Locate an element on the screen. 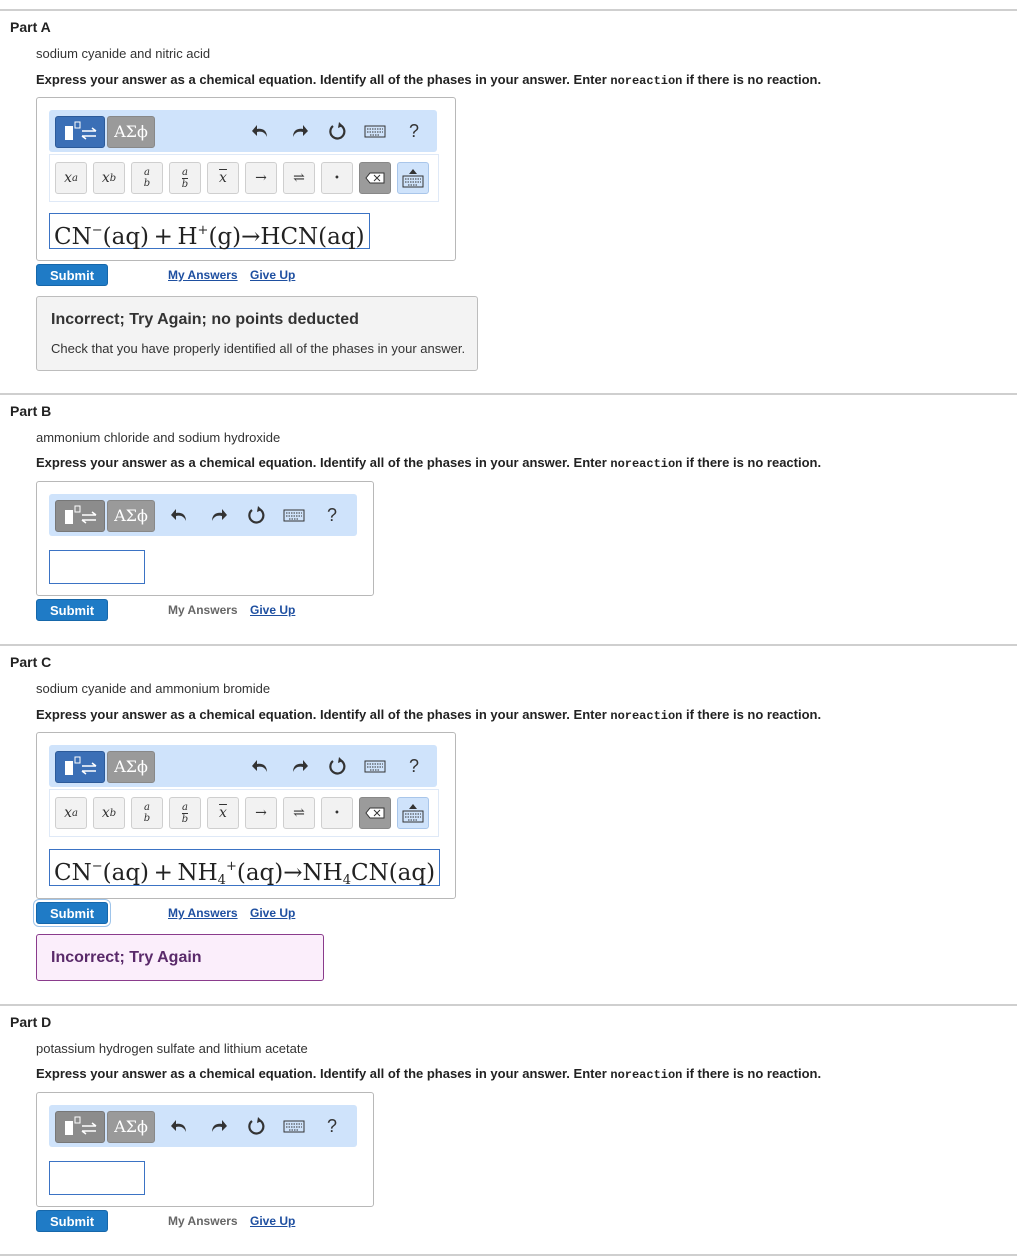  part-c-question: sodium cyanide and ammonium bromide is located at coordinates (153, 688).